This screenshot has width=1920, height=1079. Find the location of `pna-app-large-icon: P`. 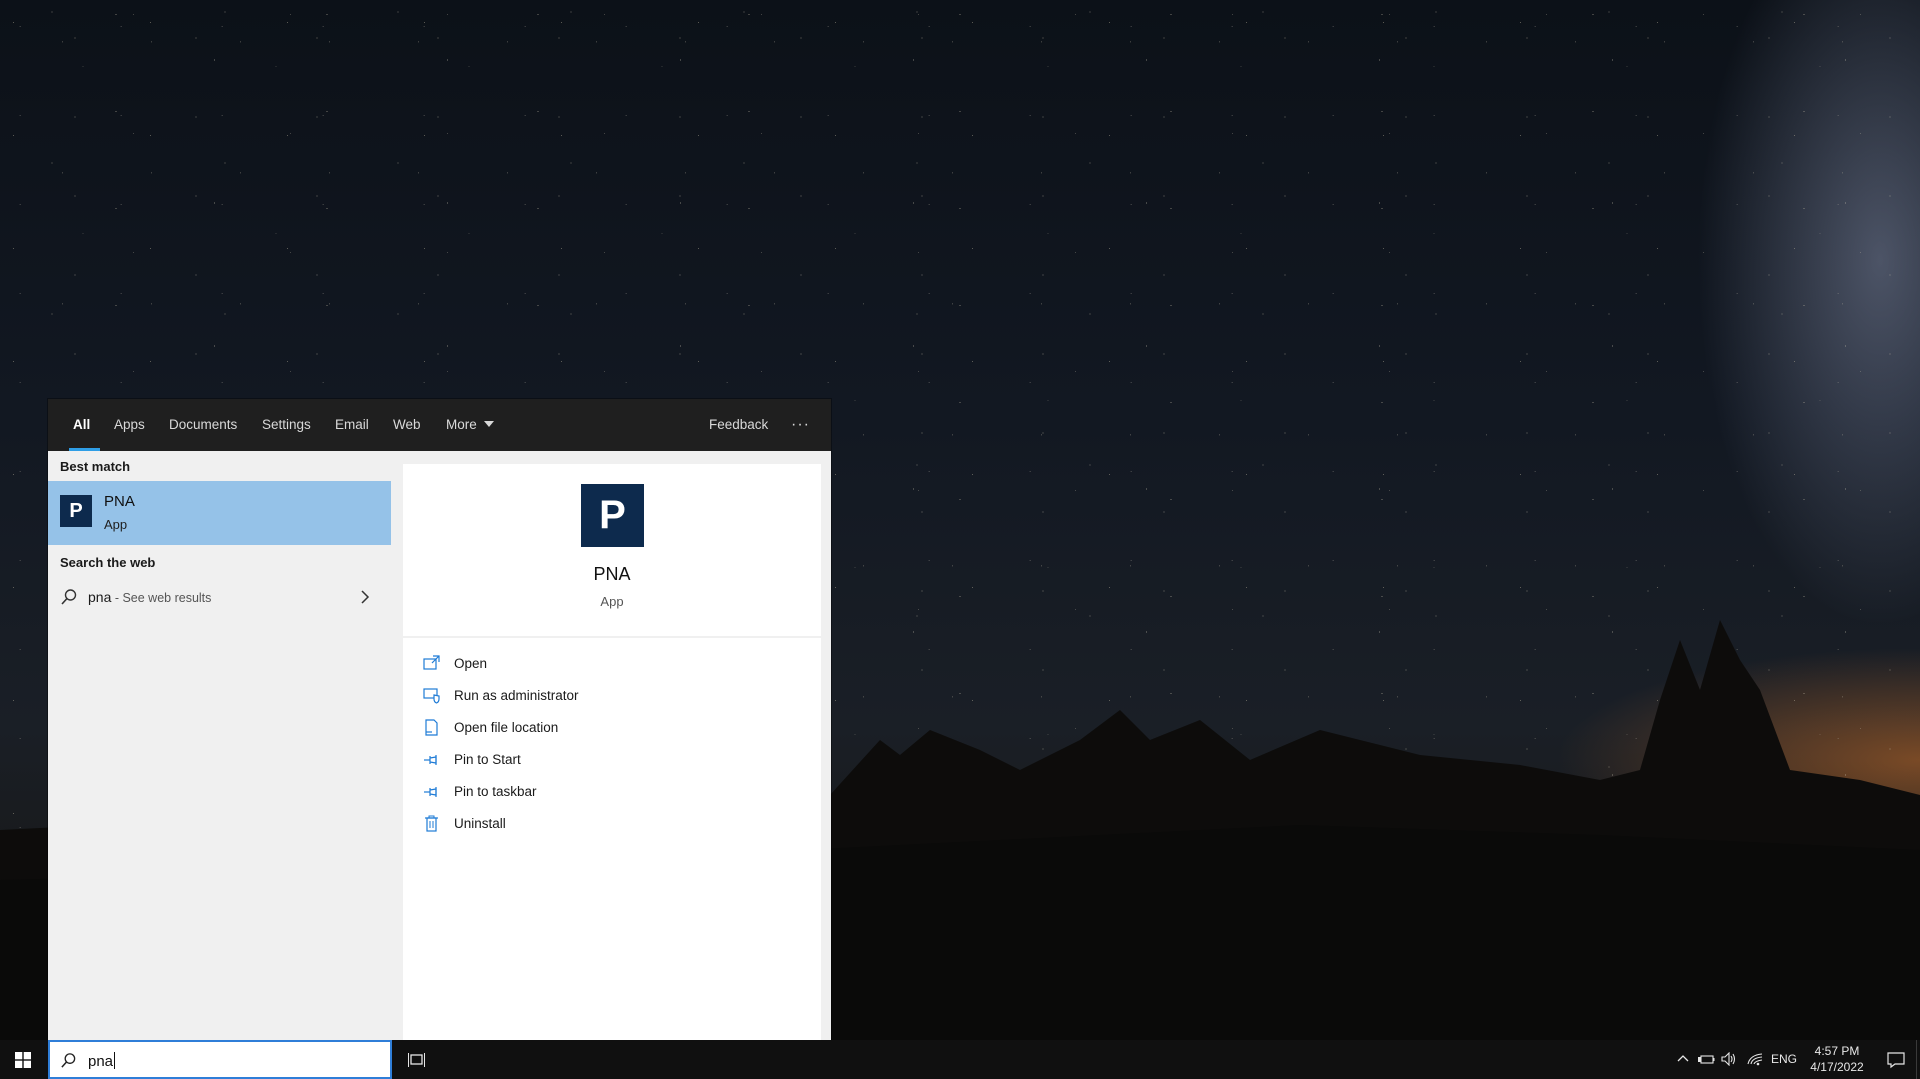

pna-app-large-icon: P is located at coordinates (612, 515).